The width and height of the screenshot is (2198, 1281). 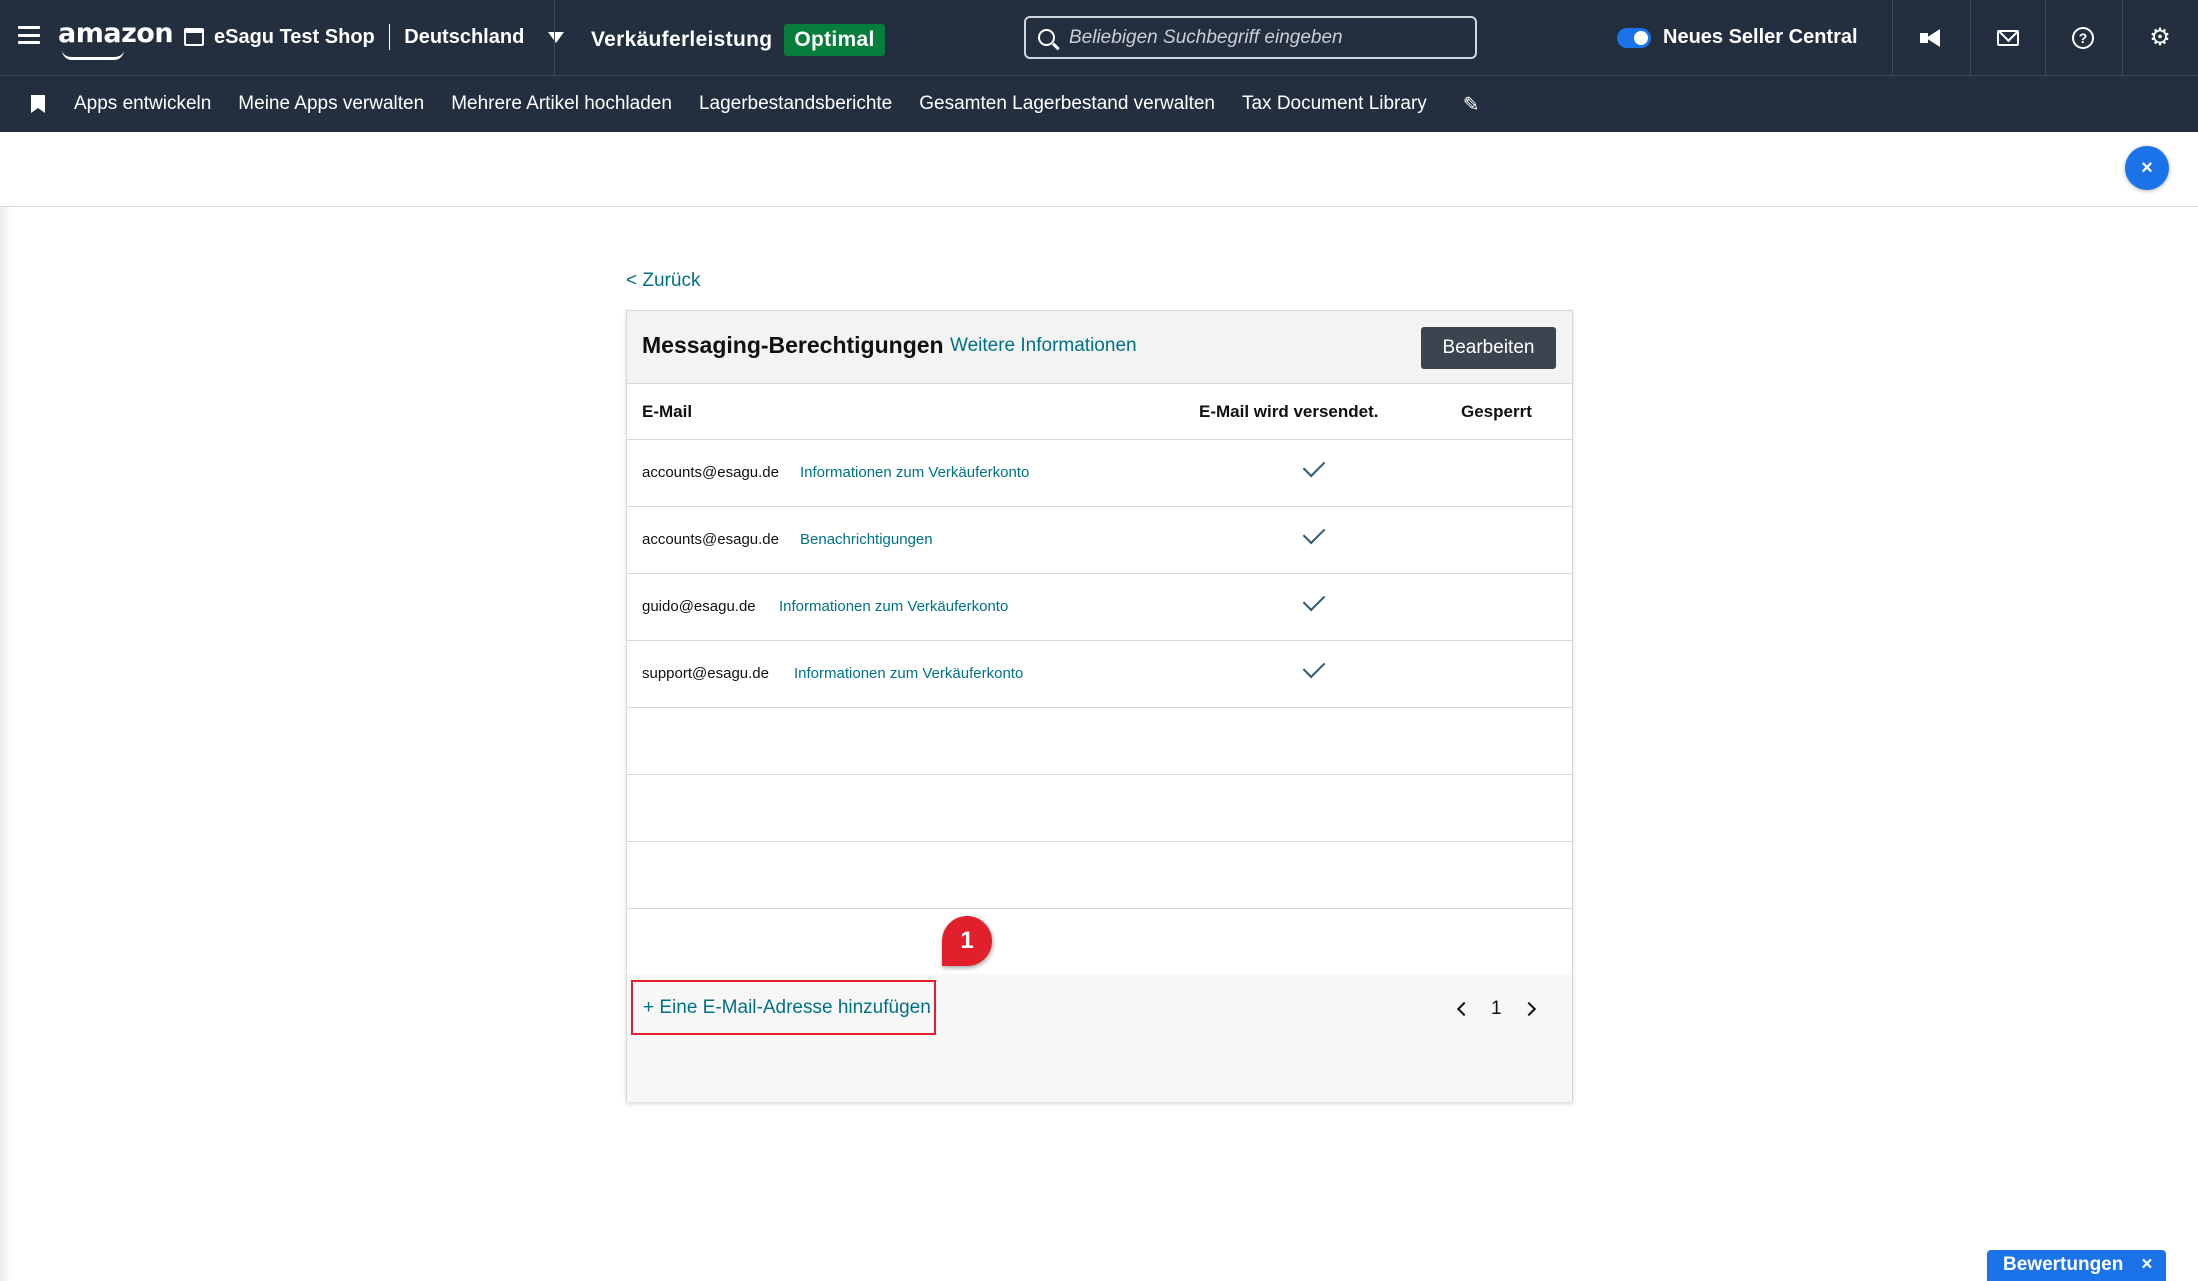 I want to click on chevron-right-icon, so click(x=1528, y=1009).